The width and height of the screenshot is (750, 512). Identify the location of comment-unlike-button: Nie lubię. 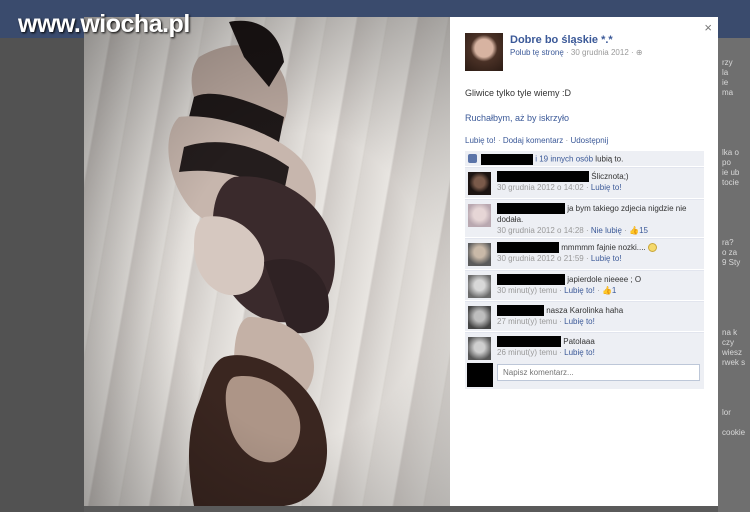
(606, 230).